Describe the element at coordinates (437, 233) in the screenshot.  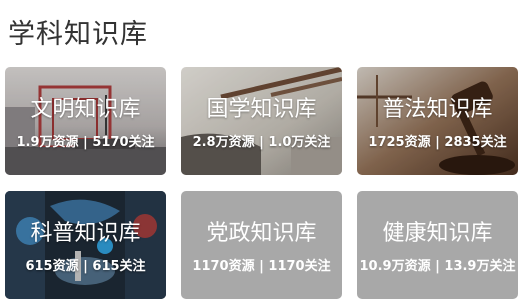
I see `card-title: 健康知识库` at that location.